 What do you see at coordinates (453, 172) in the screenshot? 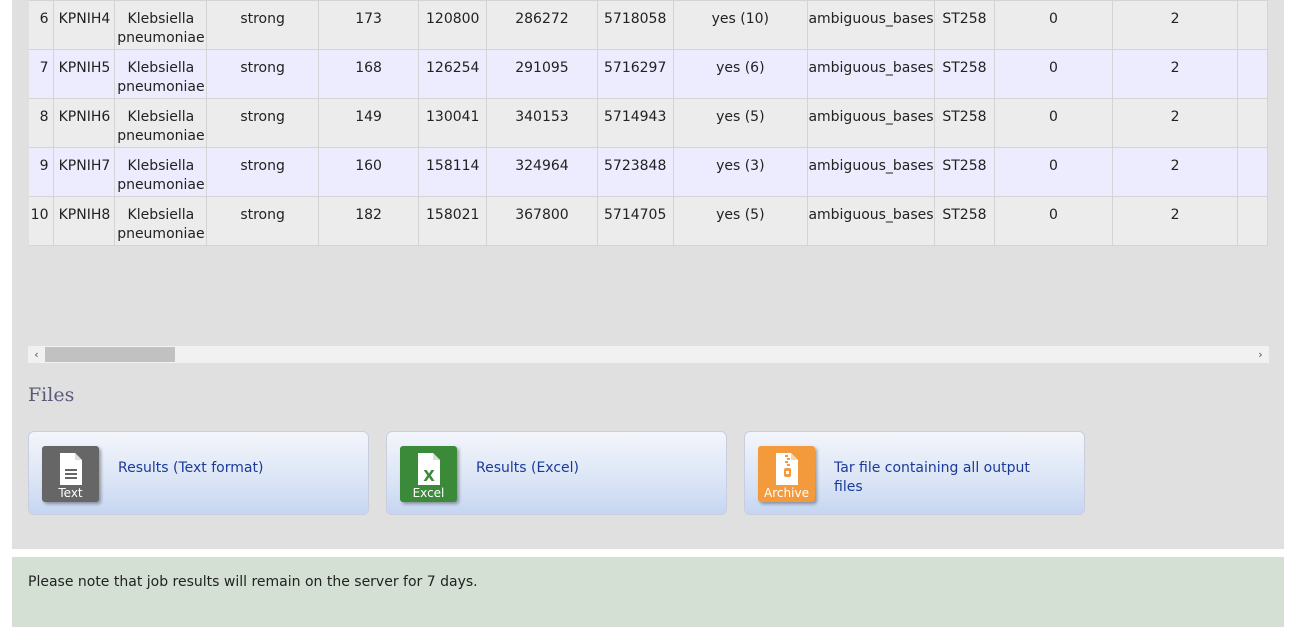
I see `cell-col5: 158114` at bounding box center [453, 172].